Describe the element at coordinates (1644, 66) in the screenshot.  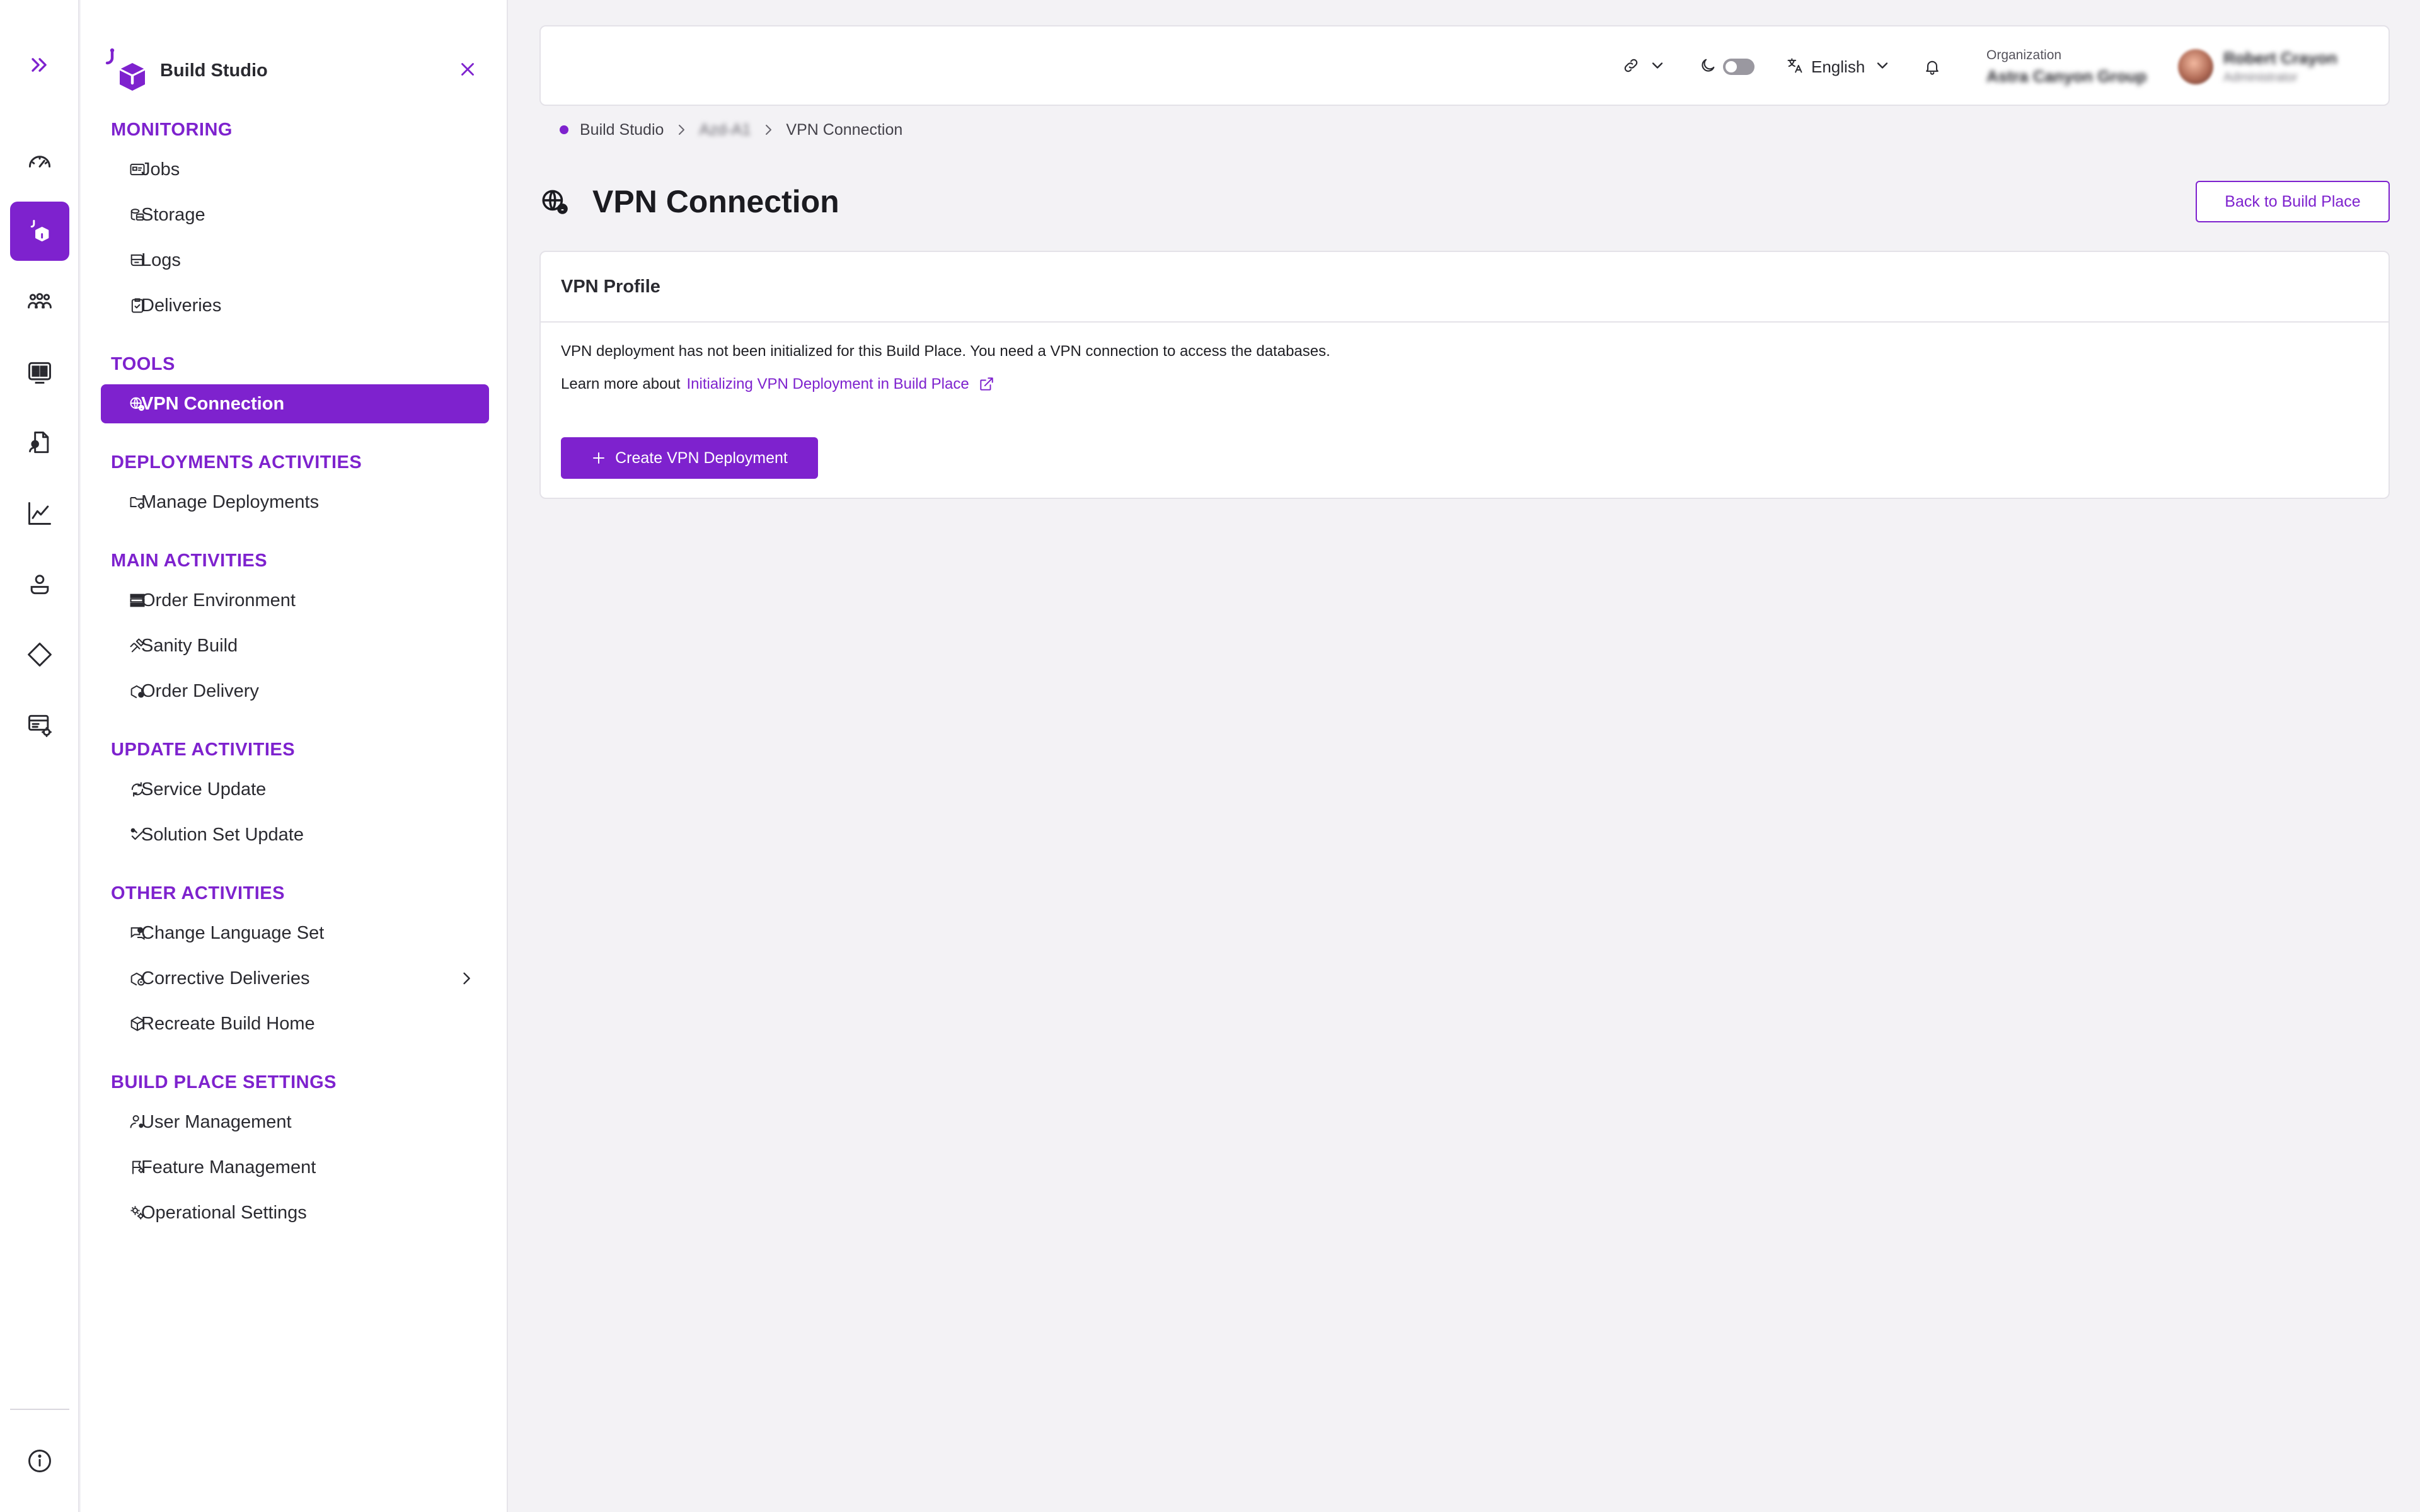
I see `link-menu` at that location.